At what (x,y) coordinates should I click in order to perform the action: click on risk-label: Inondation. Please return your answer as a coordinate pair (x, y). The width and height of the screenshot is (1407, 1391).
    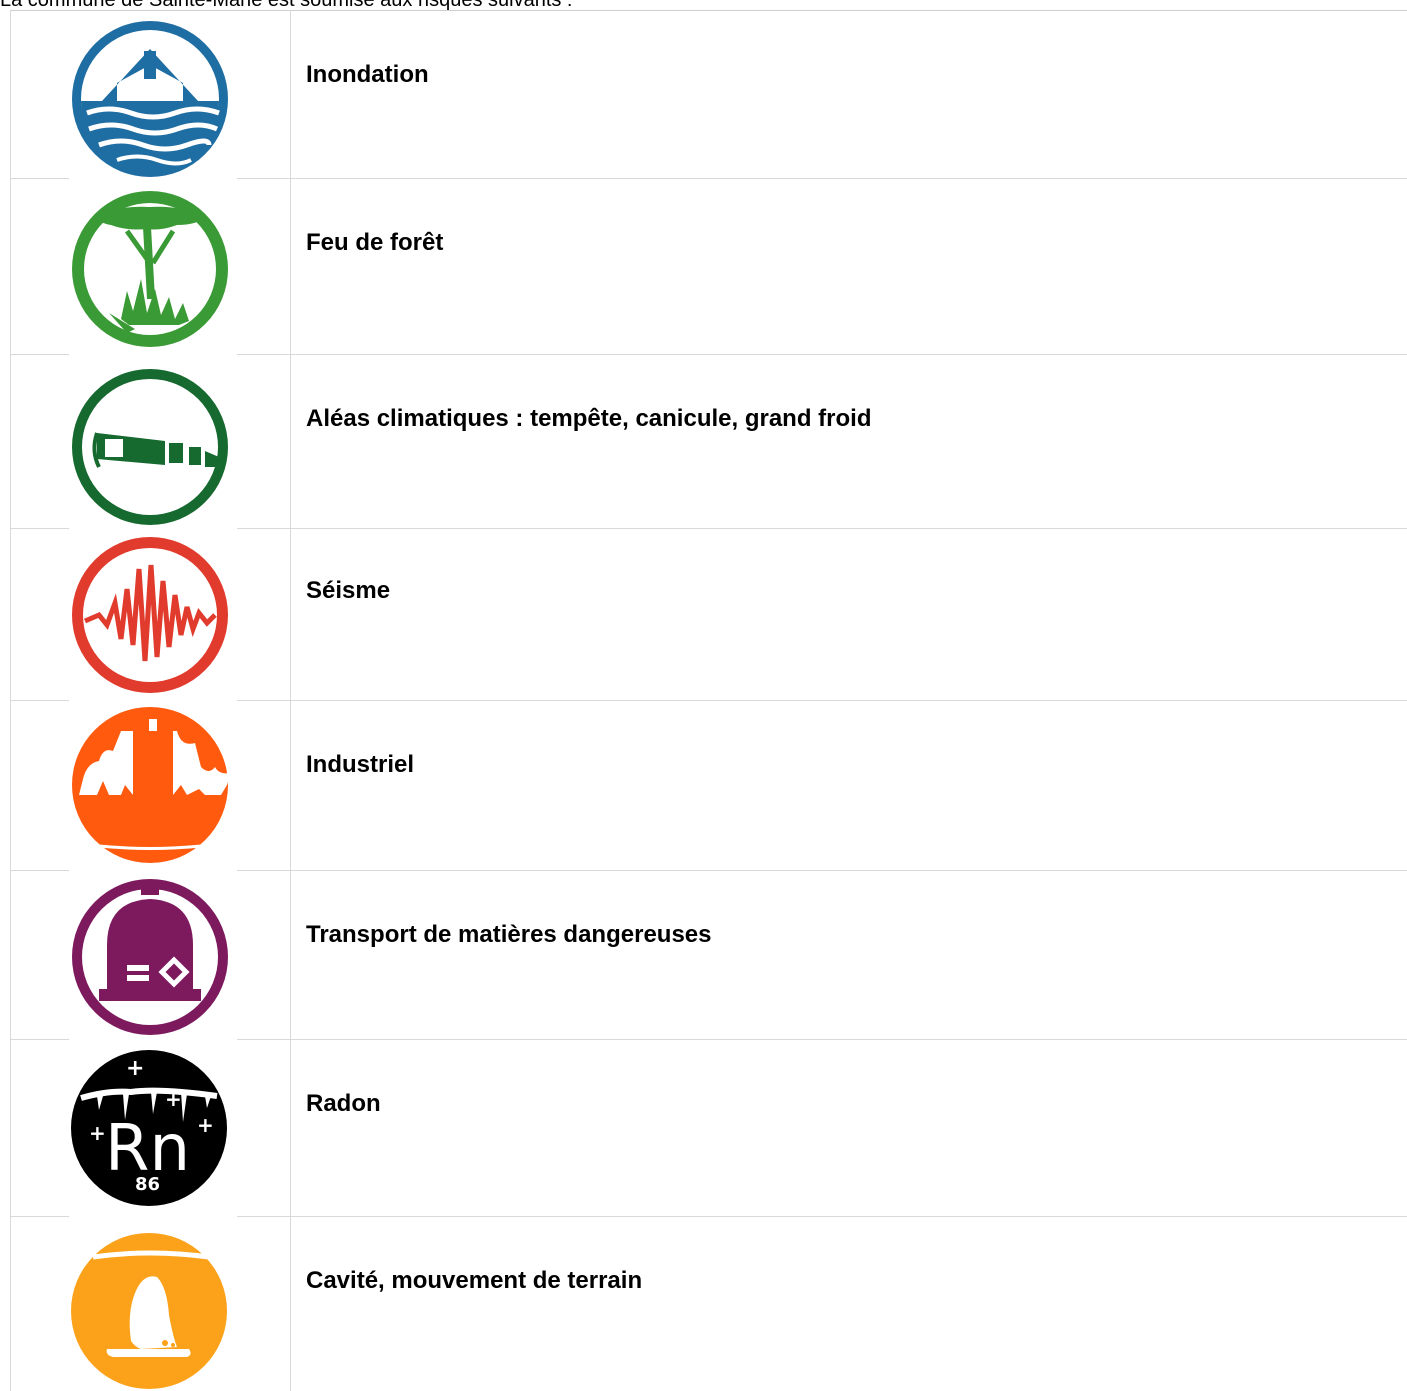
    Looking at the image, I should click on (367, 74).